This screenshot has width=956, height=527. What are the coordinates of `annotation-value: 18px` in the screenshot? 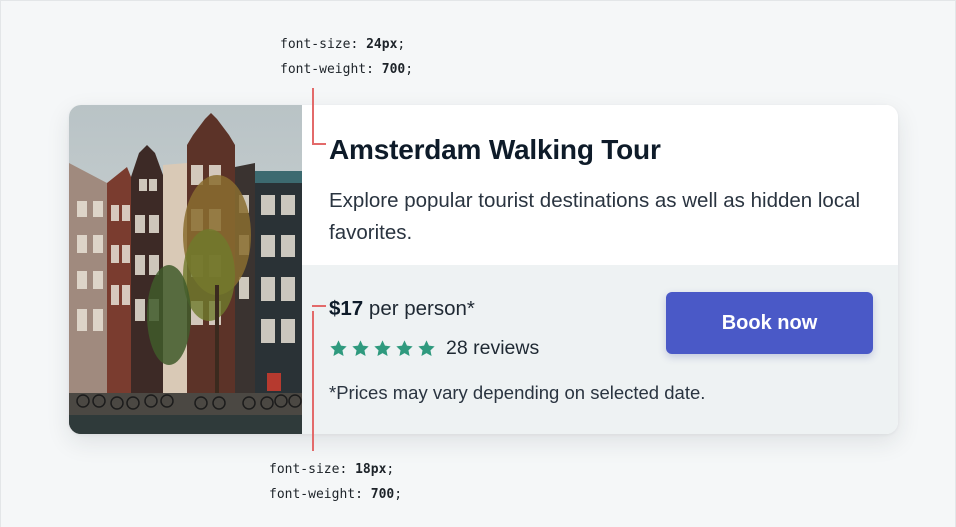 It's located at (371, 469).